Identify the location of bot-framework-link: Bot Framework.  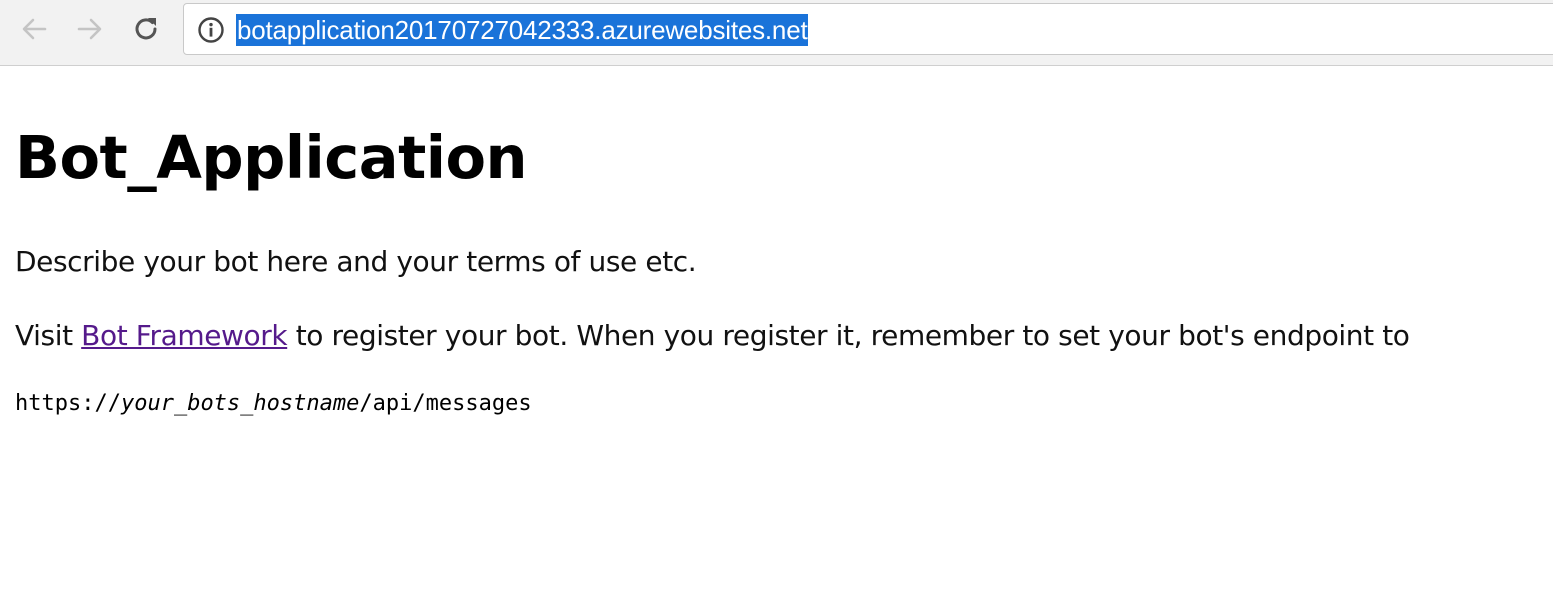
(184, 335).